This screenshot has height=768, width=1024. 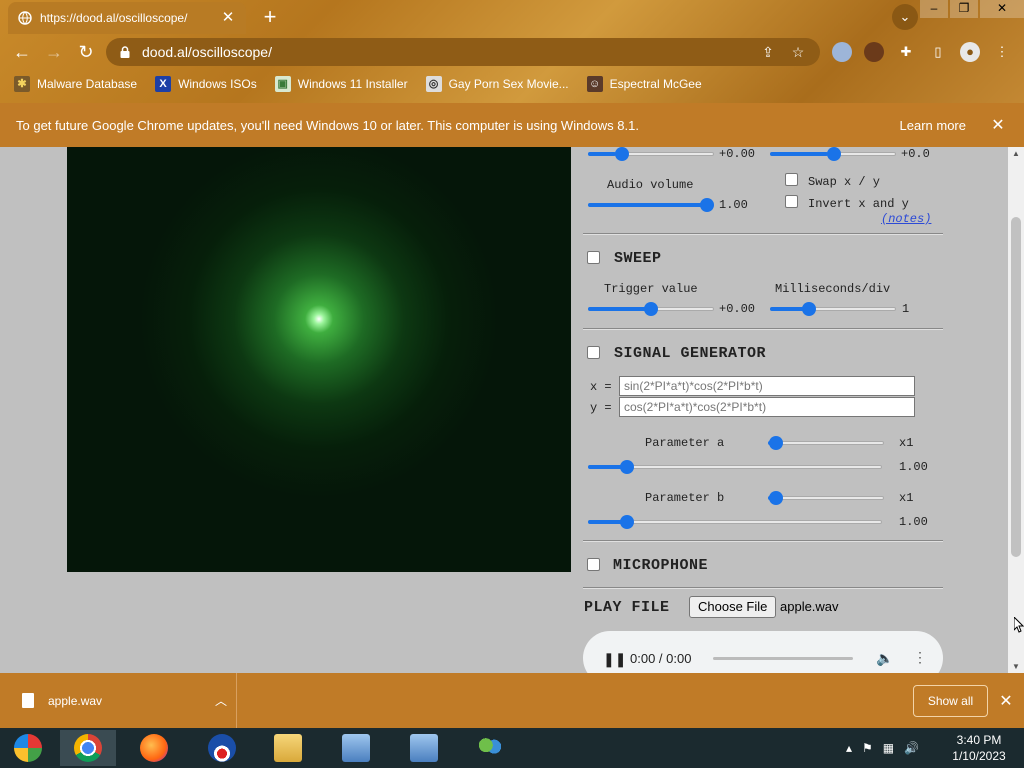 I want to click on page-scrollbar: ▲ ▼, so click(x=1016, y=410).